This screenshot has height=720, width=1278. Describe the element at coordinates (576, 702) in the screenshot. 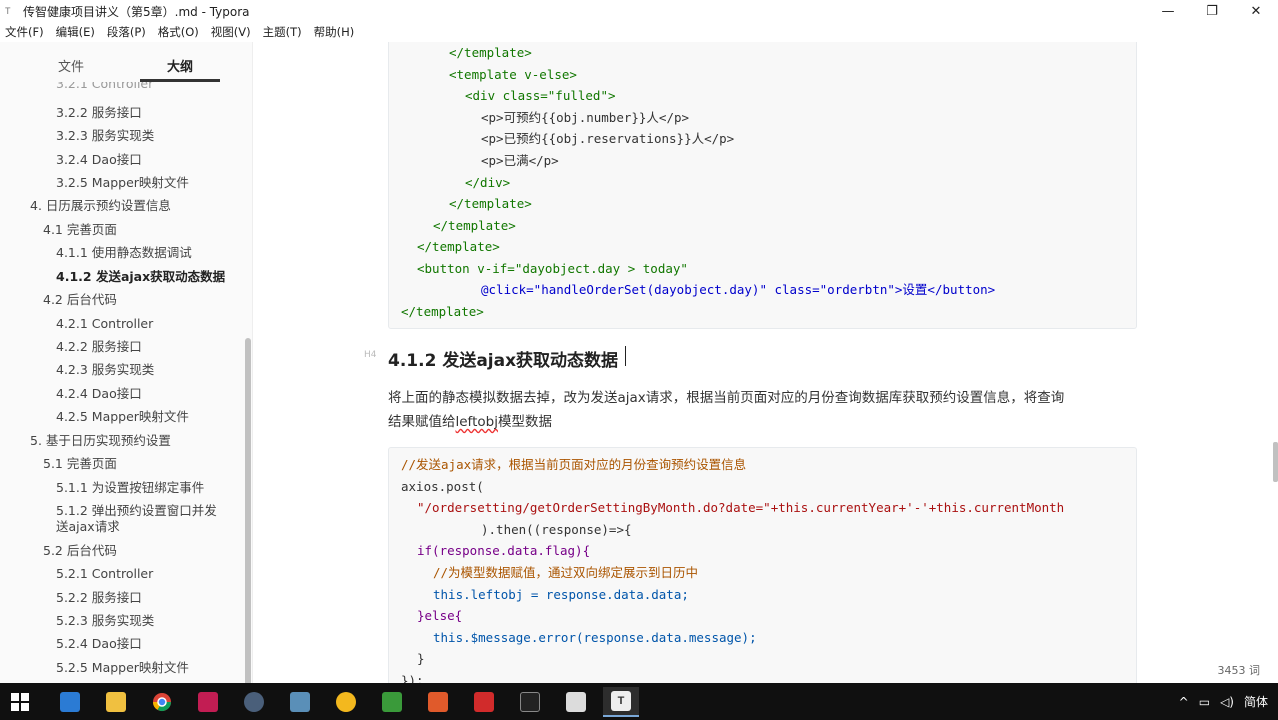

I see `window-app-icon` at that location.